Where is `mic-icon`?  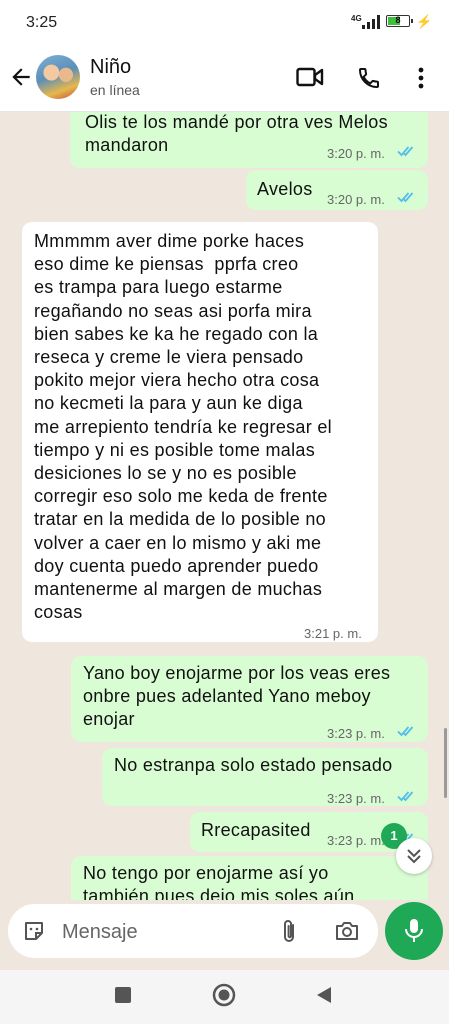
mic-icon is located at coordinates (414, 930).